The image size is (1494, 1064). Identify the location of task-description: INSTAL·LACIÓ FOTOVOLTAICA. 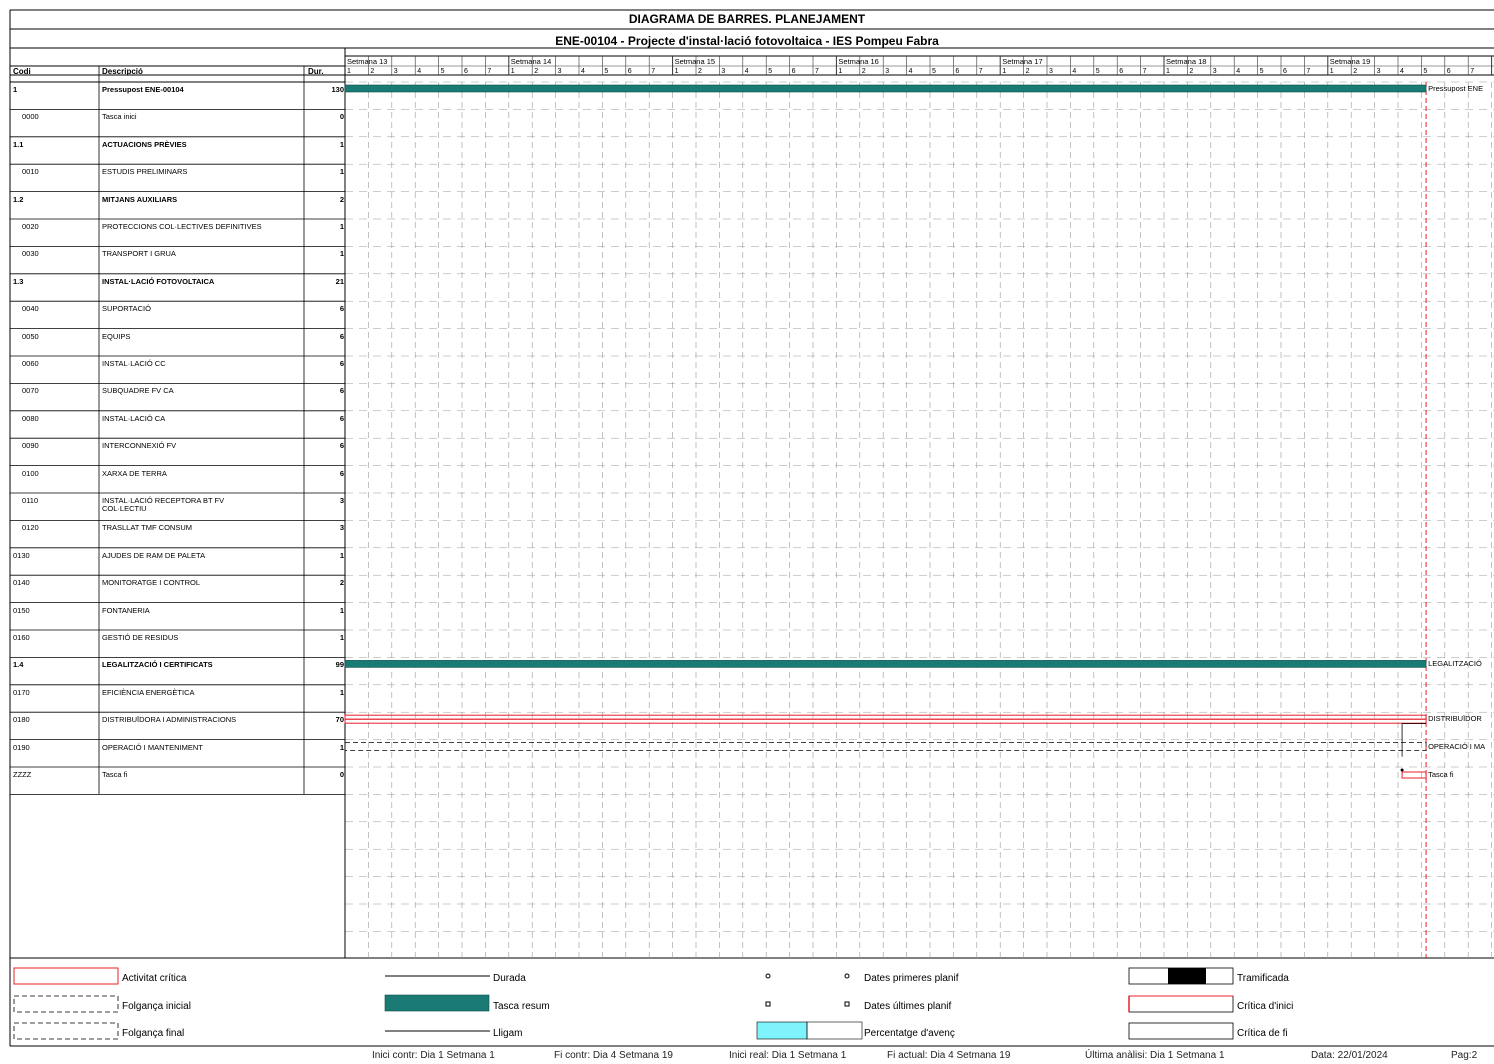
(158, 281).